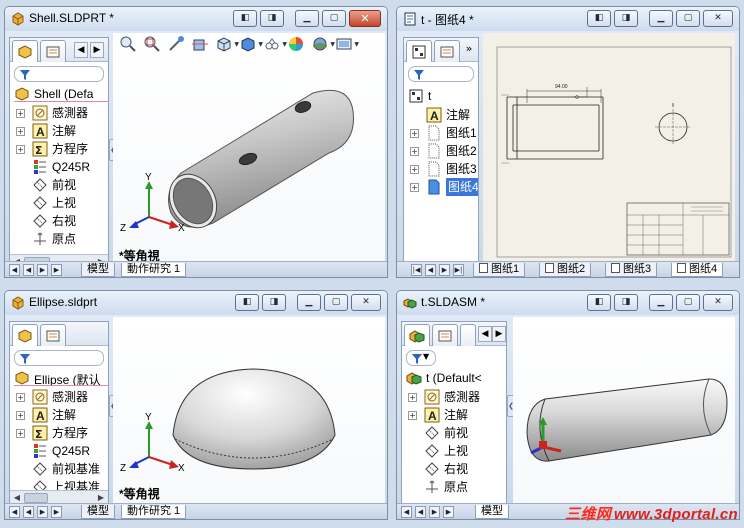 The width and height of the screenshot is (744, 528). I want to click on axis-label-z: Z, so click(123, 228).